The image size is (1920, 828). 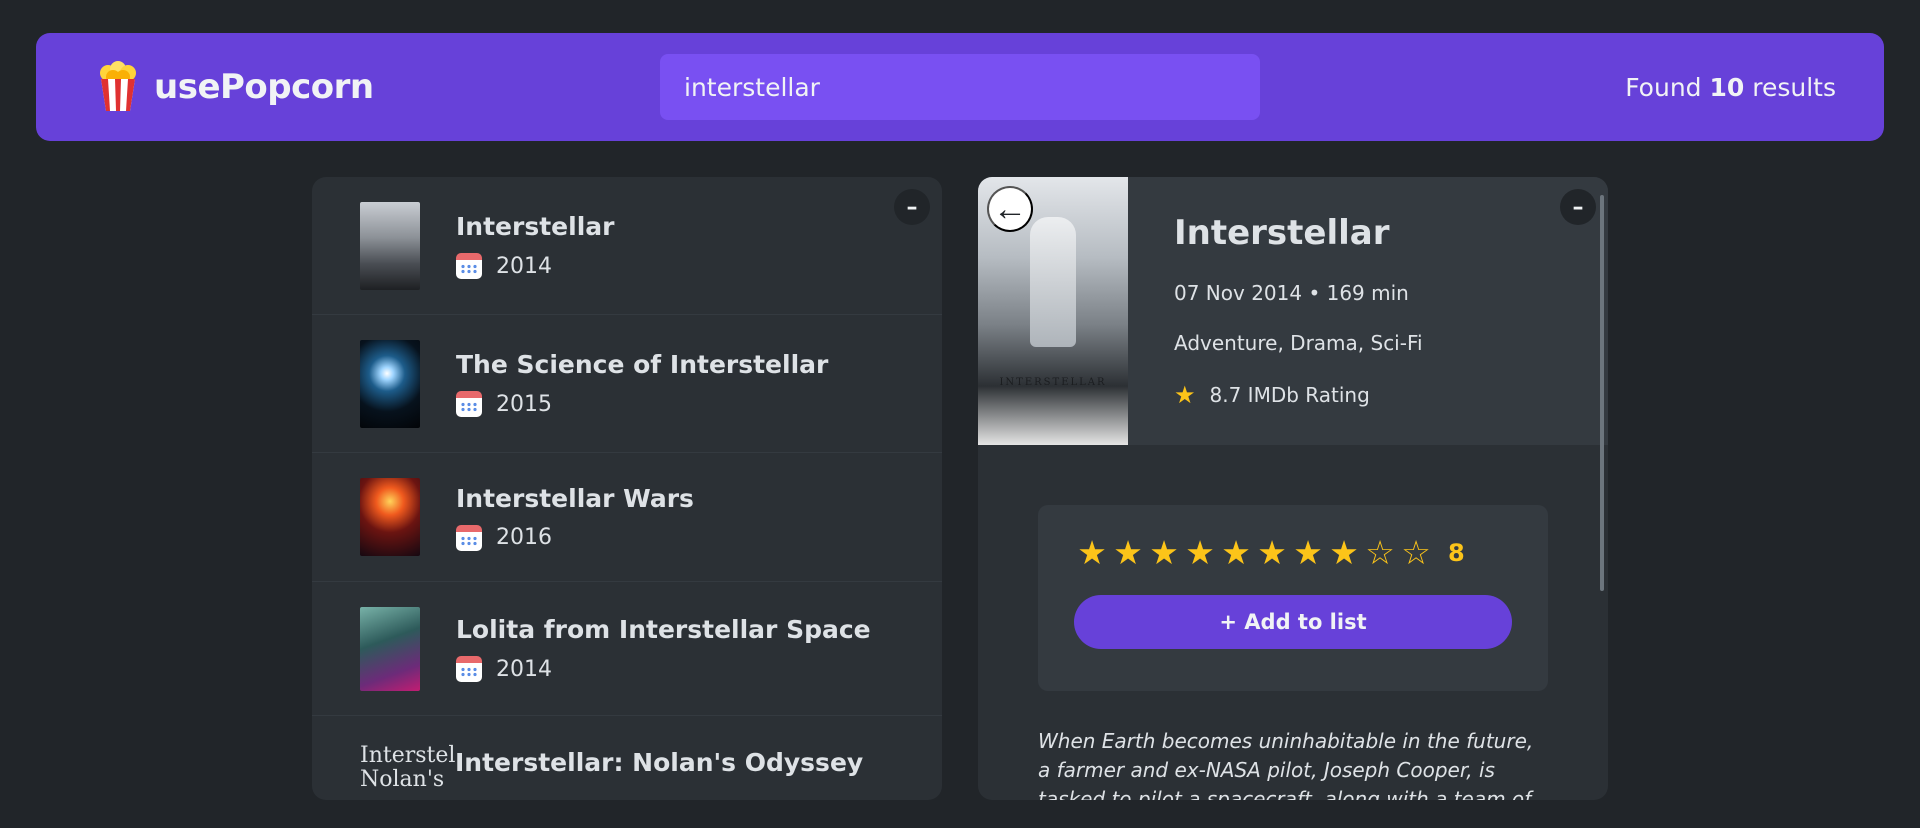 What do you see at coordinates (1282, 233) in the screenshot?
I see `detail-title: Interstellar` at bounding box center [1282, 233].